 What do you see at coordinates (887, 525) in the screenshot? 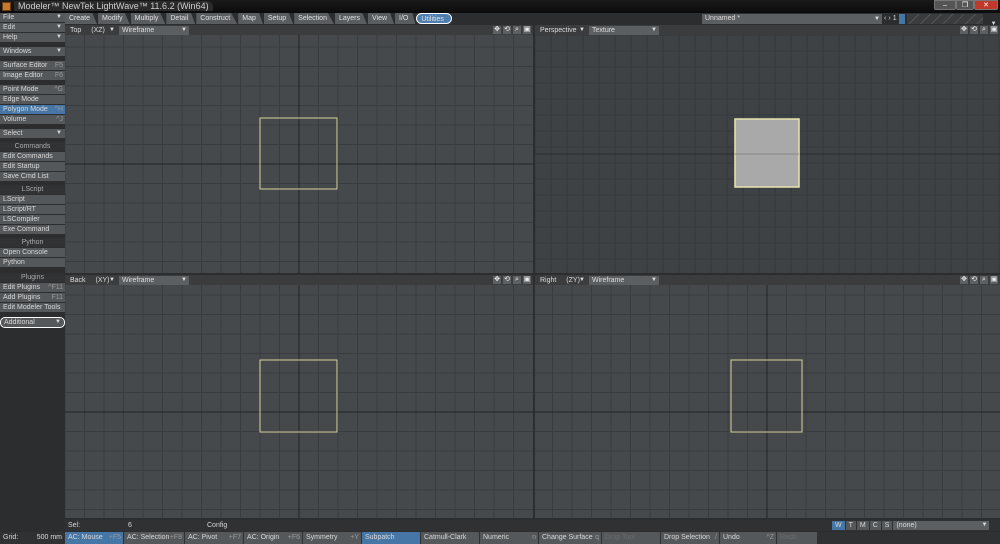
I see `wtmcs-s: S` at bounding box center [887, 525].